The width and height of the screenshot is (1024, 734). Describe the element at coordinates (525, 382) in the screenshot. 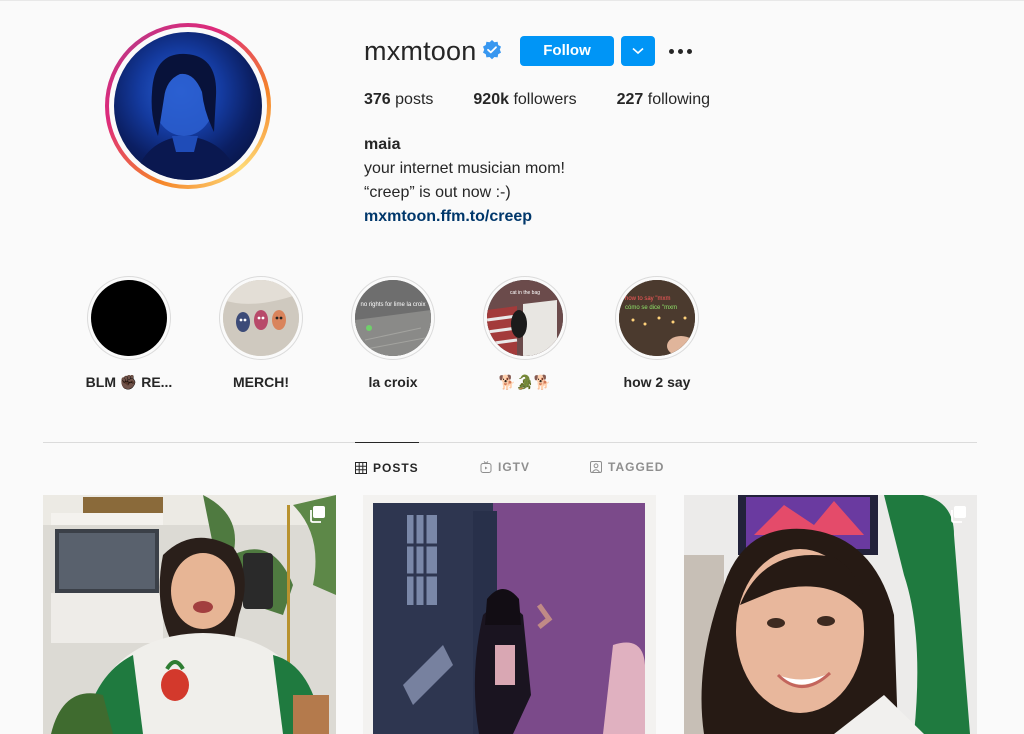

I see `highlight-label: 🐕🐊🐕` at that location.